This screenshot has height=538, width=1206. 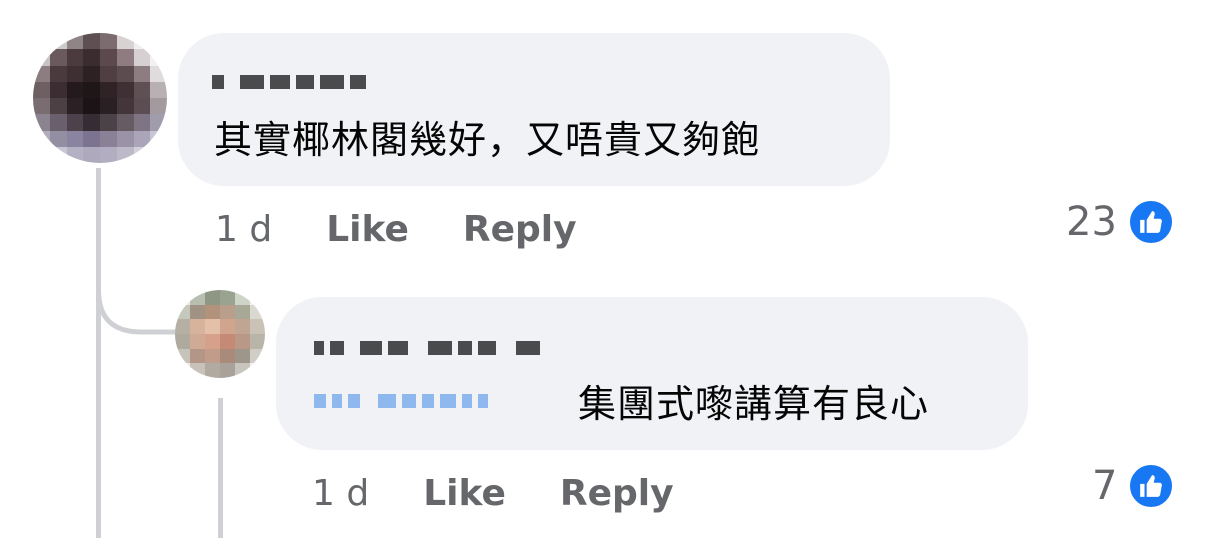 I want to click on reply-actions: 1 d Like Reply, so click(x=493, y=494).